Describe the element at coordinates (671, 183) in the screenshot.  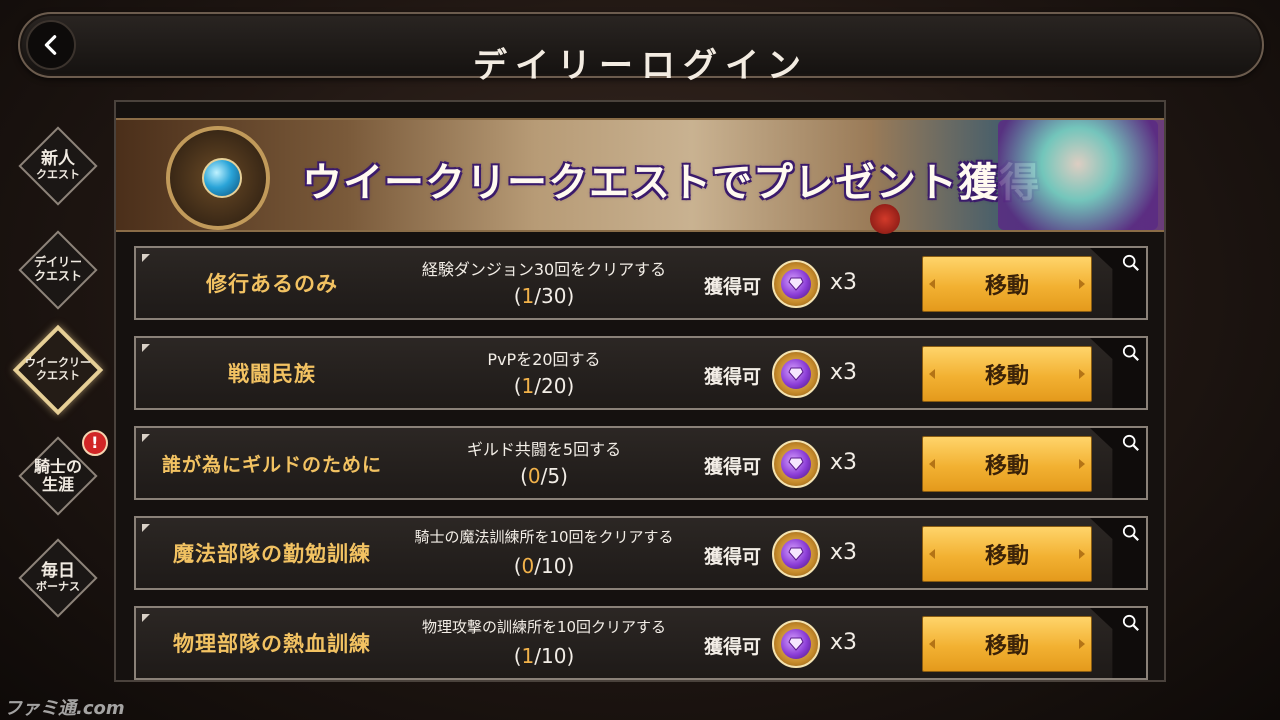
I see `banner-title: ウイークリークエストでプレゼント獲得` at that location.